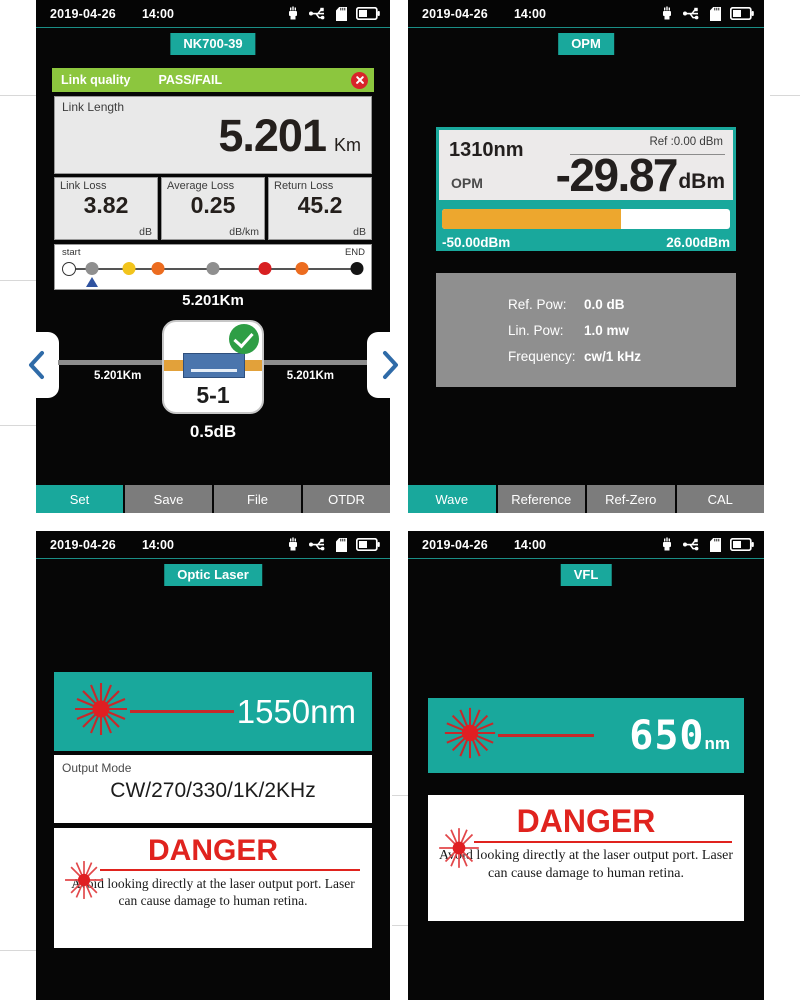 The width and height of the screenshot is (800, 1000). I want to click on link-map-end-label: END, so click(354, 252).